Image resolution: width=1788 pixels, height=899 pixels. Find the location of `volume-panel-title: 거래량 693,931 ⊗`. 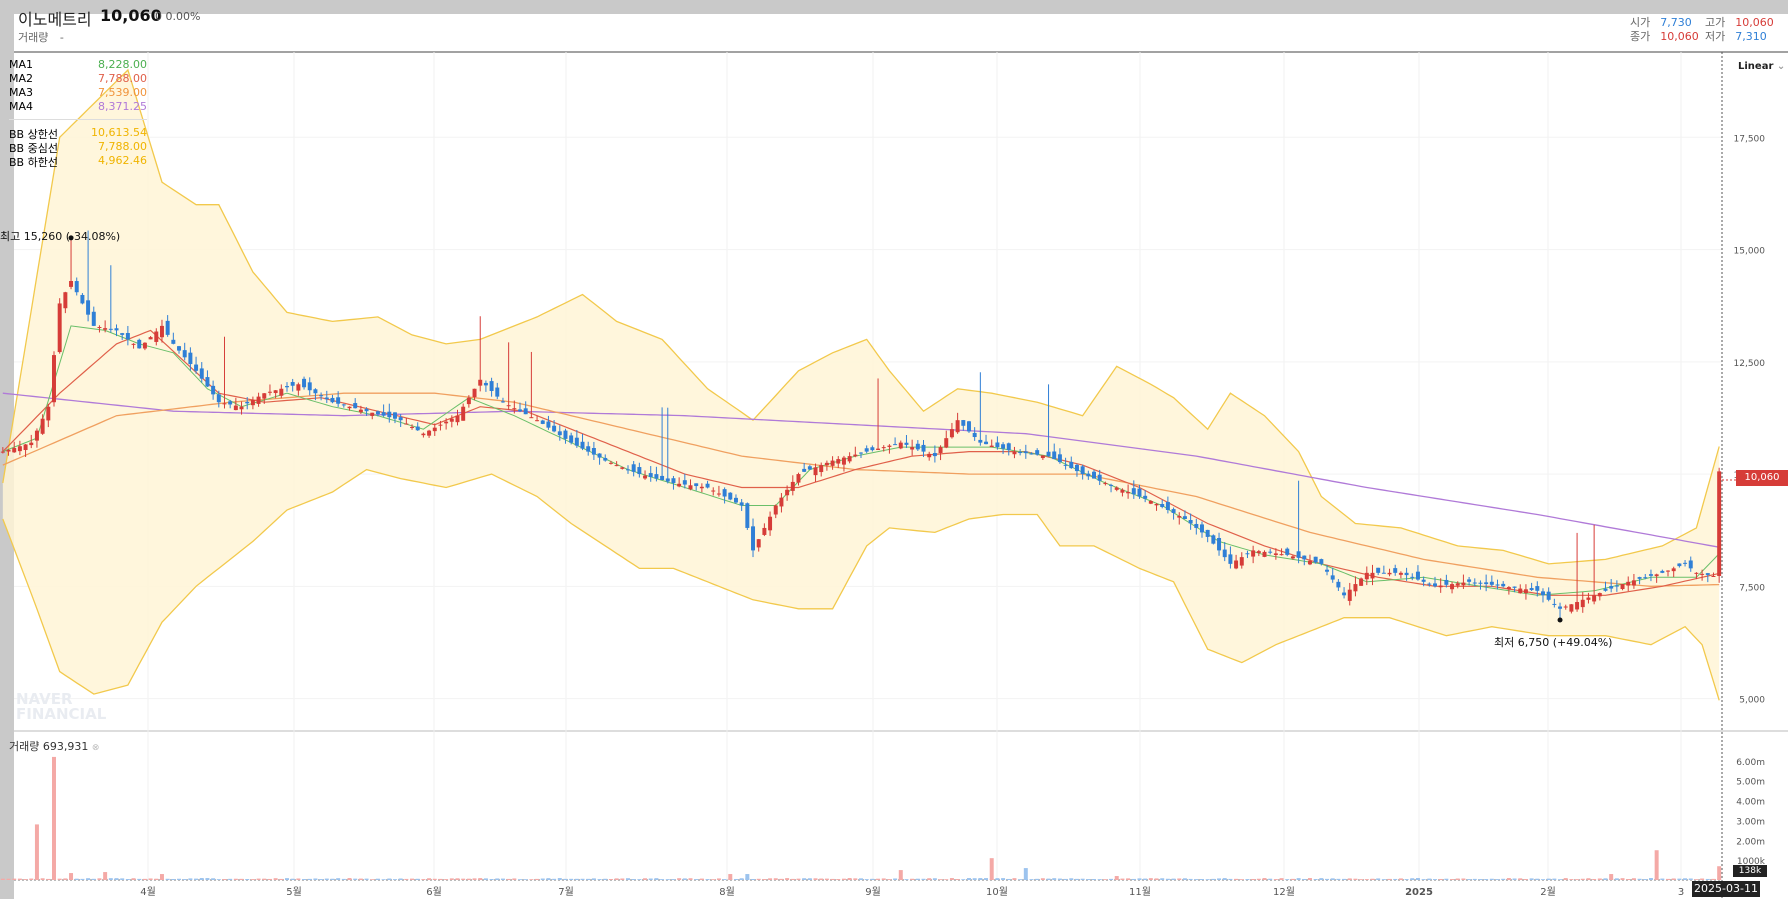

volume-panel-title: 거래량 693,931 ⊗ is located at coordinates (54, 746).